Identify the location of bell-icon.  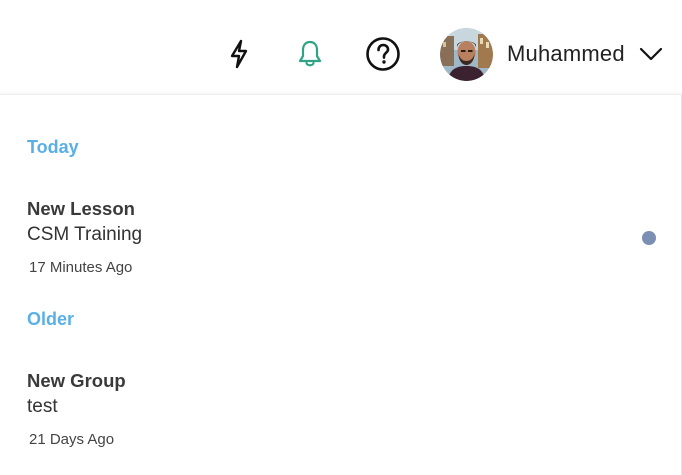
(310, 53).